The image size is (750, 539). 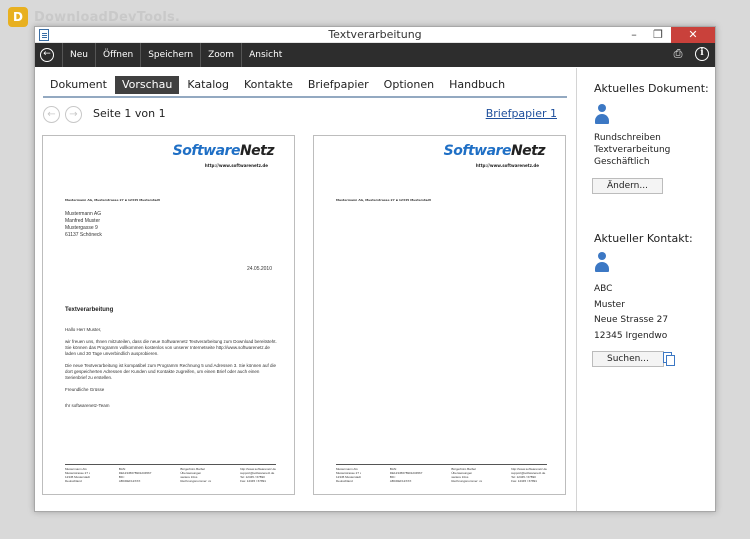 What do you see at coordinates (47, 55) in the screenshot?
I see `back-arrow-icon: ←` at bounding box center [47, 55].